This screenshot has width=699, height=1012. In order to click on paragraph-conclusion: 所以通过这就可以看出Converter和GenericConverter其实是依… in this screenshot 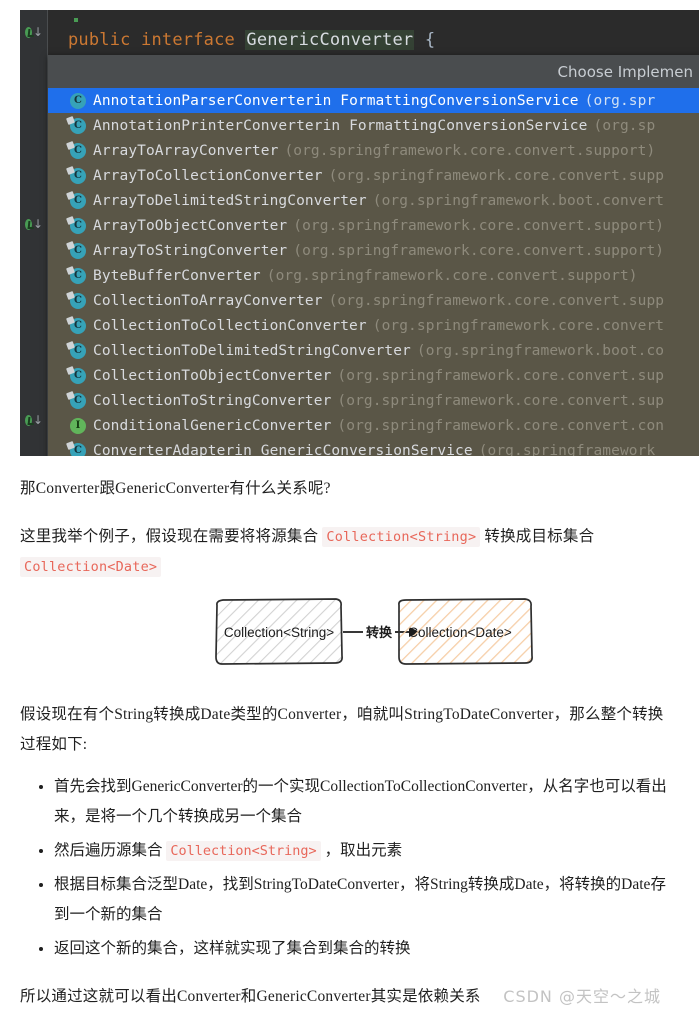, I will do `click(349, 997)`.